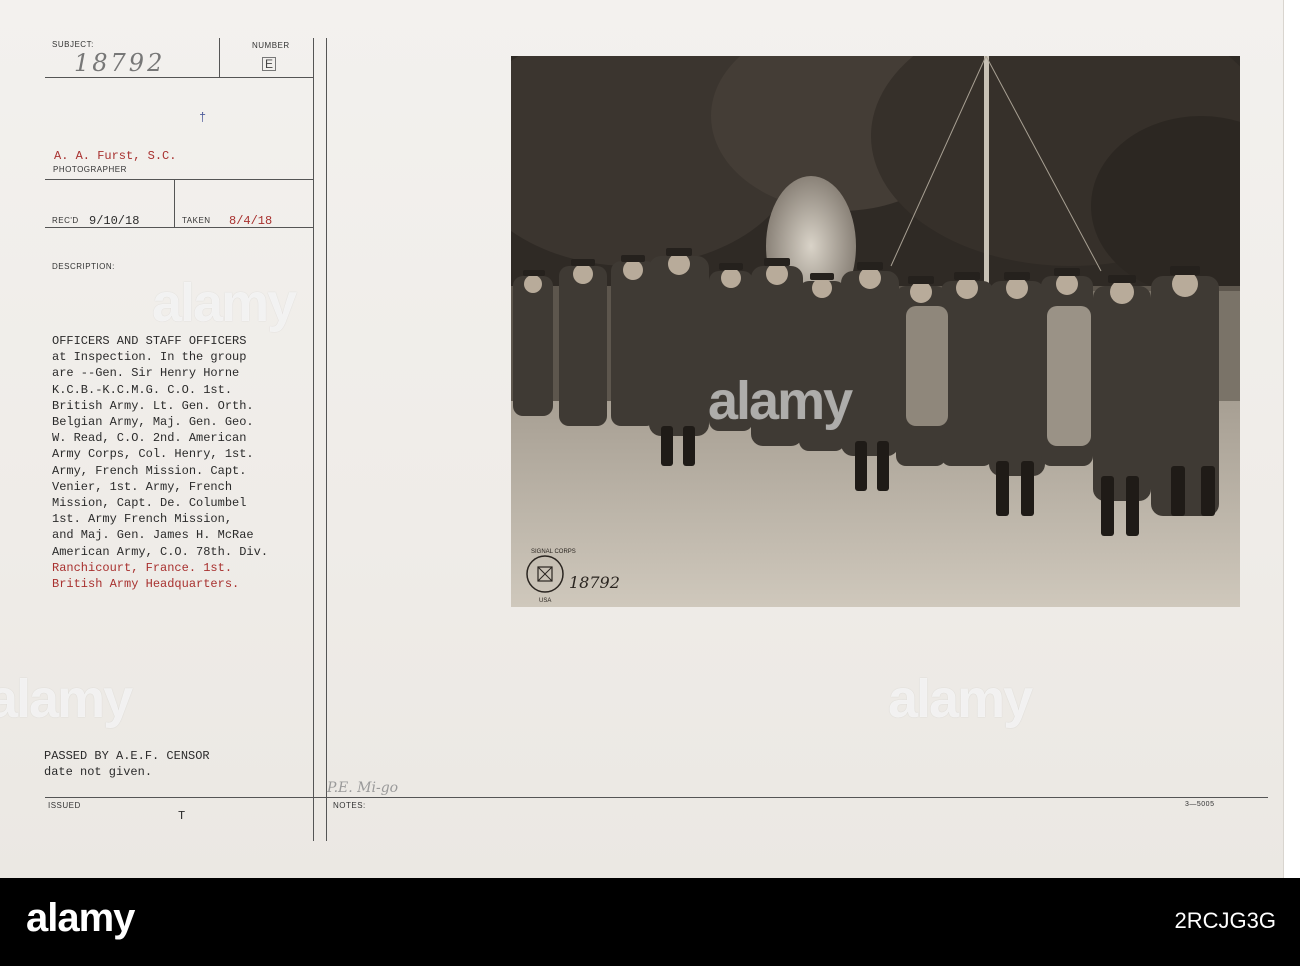 Image resolution: width=1300 pixels, height=966 pixels. I want to click on censor-line-1: PASSED BY A.E.F. CENSOR, so click(127, 756).